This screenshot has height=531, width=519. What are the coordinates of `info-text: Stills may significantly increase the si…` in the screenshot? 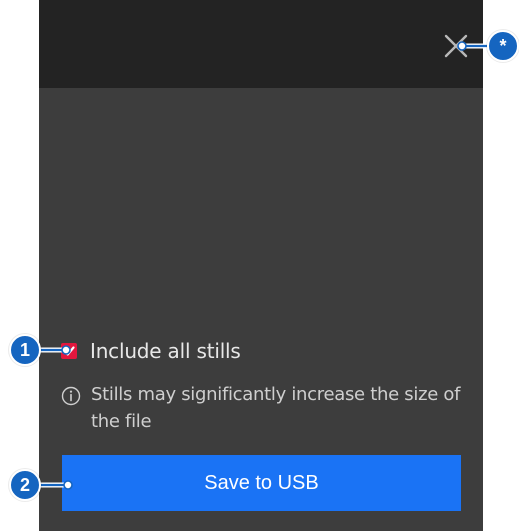 It's located at (276, 408).